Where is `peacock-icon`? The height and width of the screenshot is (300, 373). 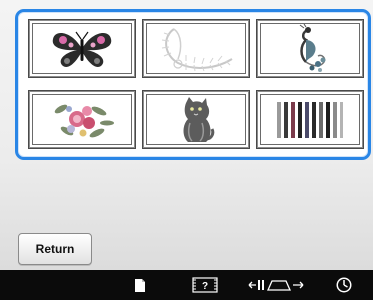
peacock-icon is located at coordinates (312, 47).